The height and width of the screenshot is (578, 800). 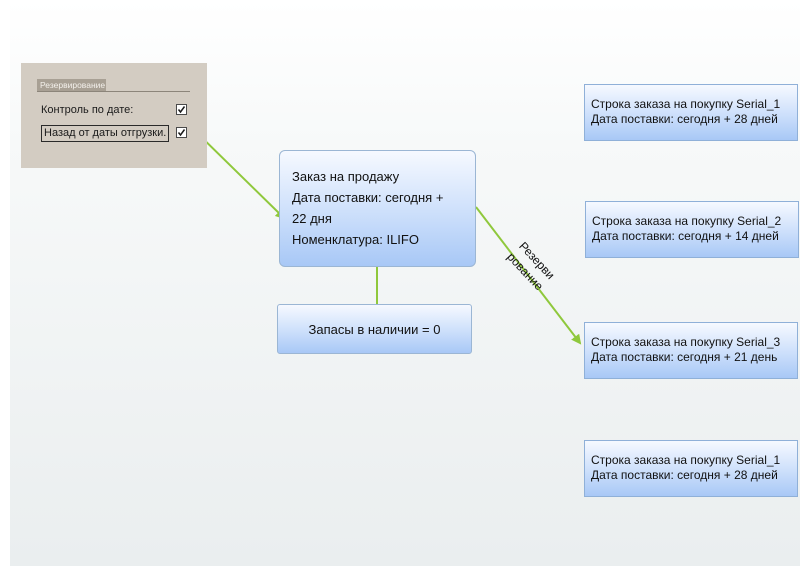 I want to click on date-control-checkbox, so click(x=181, y=109).